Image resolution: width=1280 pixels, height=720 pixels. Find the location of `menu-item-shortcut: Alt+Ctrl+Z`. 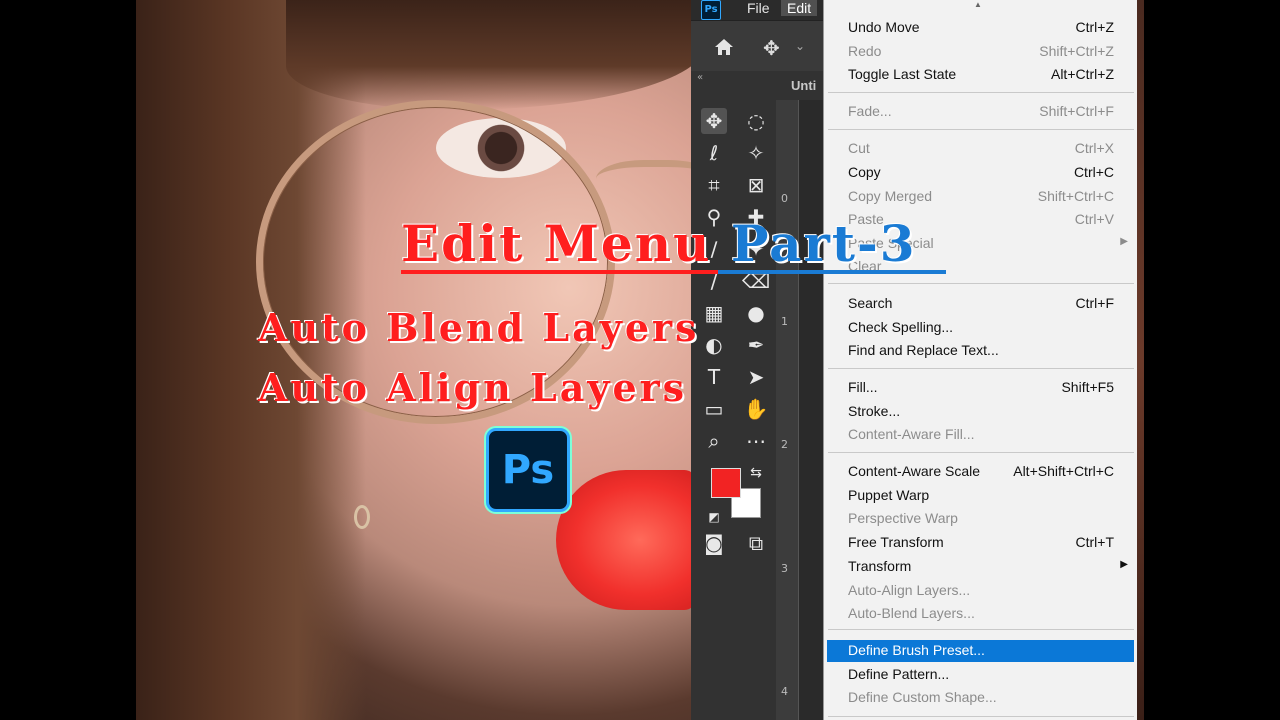

menu-item-shortcut: Alt+Ctrl+Z is located at coordinates (1082, 74).